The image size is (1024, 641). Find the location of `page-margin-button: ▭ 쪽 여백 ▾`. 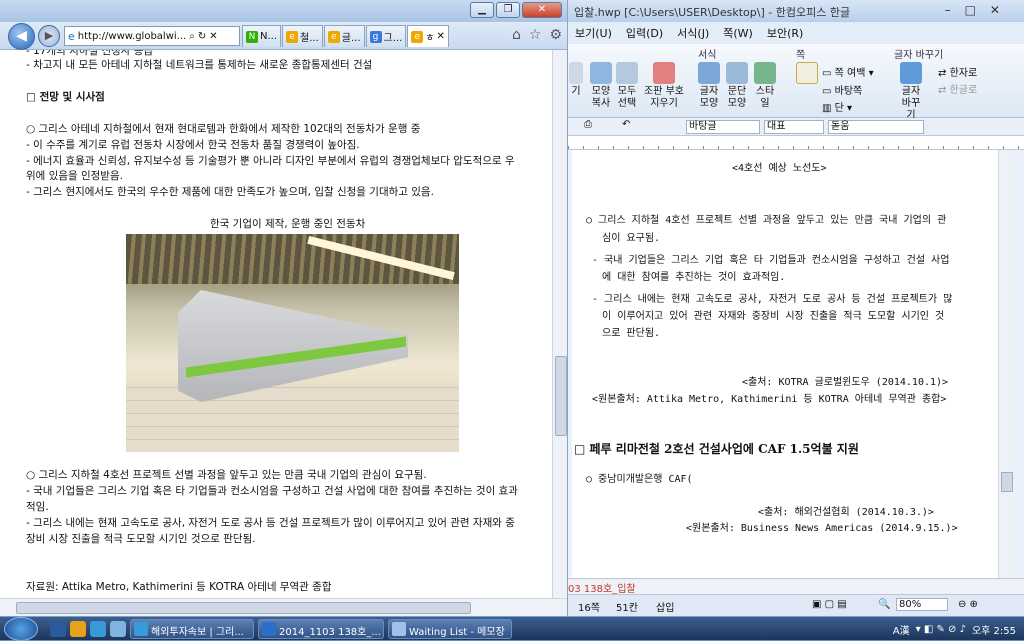

page-margin-button: ▭ 쪽 여백 ▾ is located at coordinates (848, 71).